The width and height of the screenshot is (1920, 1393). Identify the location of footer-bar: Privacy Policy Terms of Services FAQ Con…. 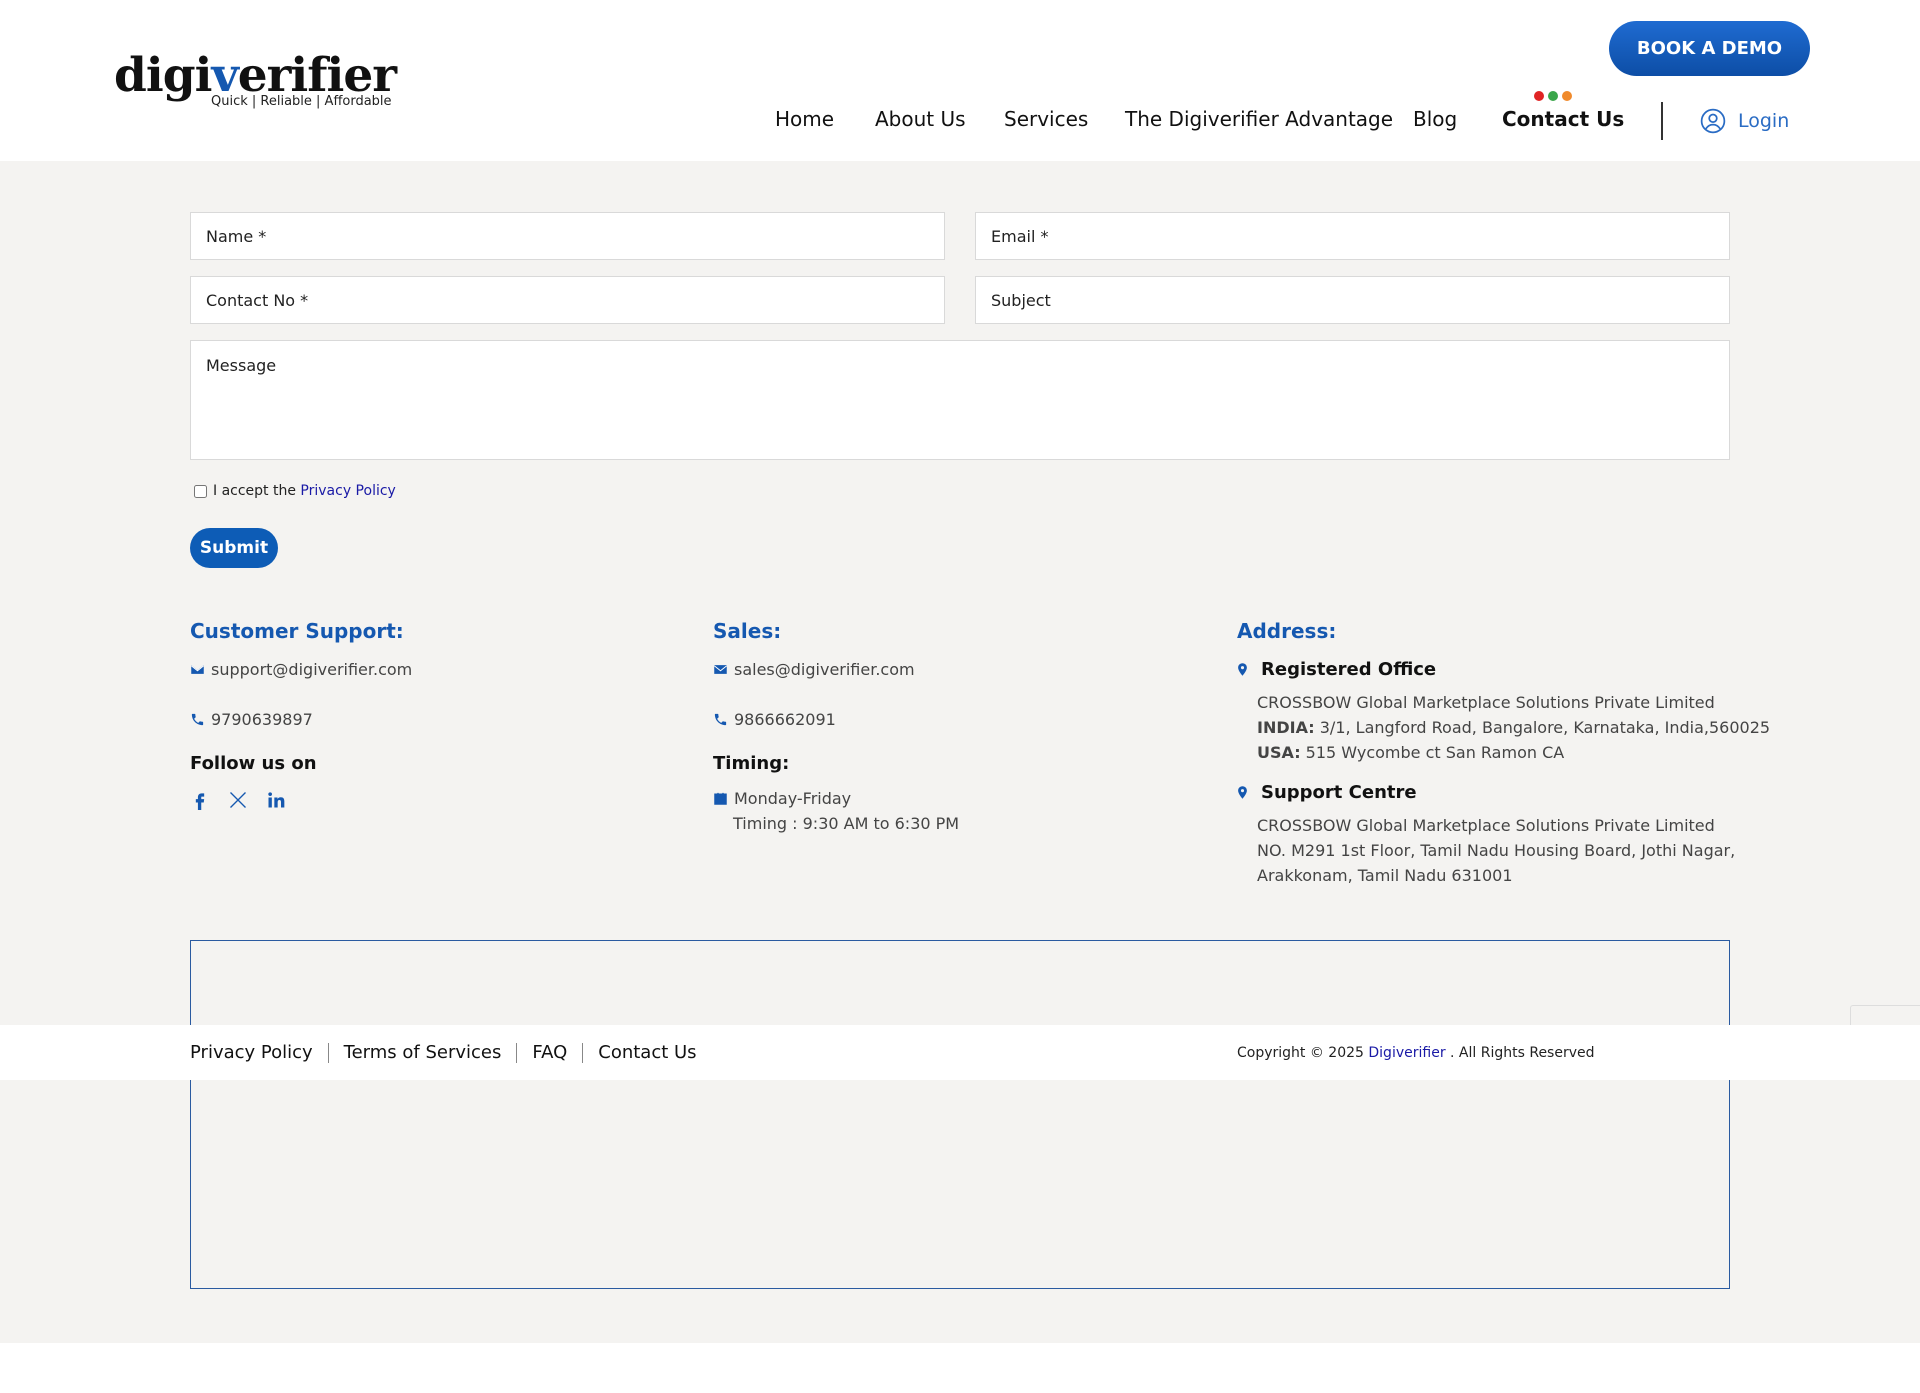
(960, 1052).